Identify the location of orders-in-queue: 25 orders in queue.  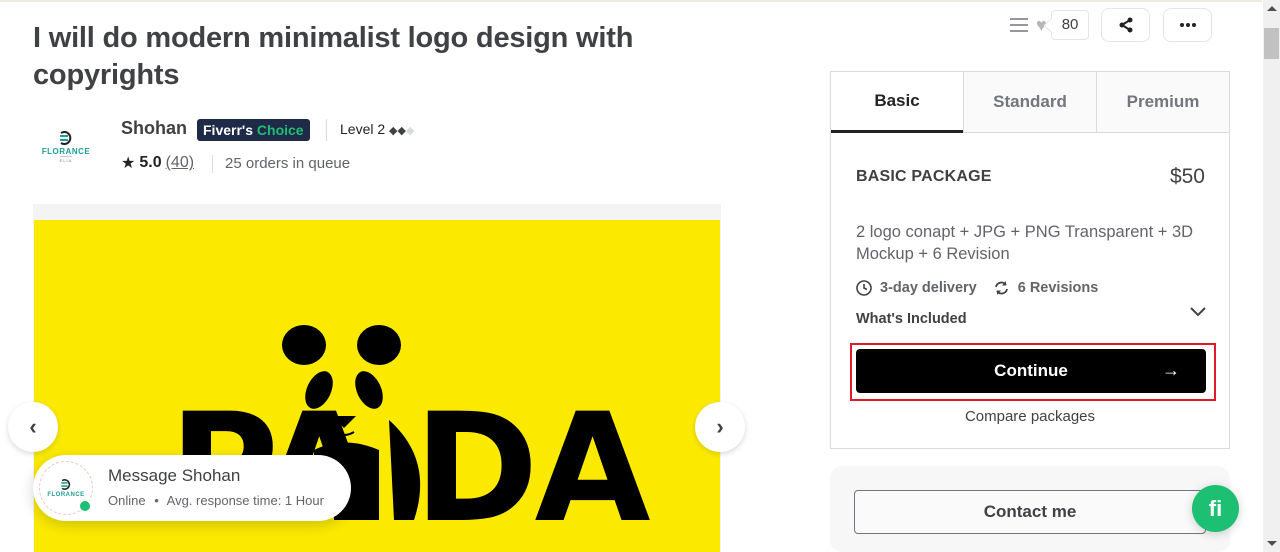
(288, 163).